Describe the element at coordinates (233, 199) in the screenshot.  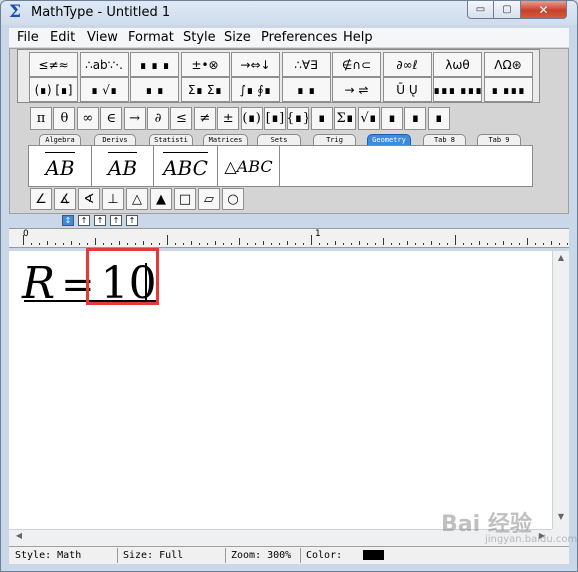
I see `geometry-symbol-button: ○` at that location.